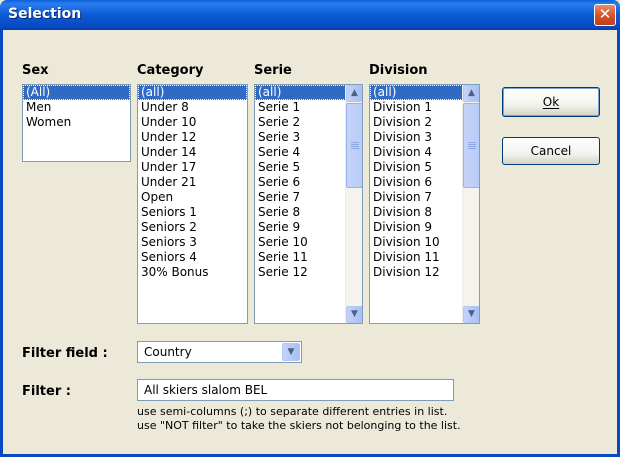 Image resolution: width=620 pixels, height=457 pixels. Describe the element at coordinates (300, 227) in the screenshot. I see `list-item: Serie 9` at that location.